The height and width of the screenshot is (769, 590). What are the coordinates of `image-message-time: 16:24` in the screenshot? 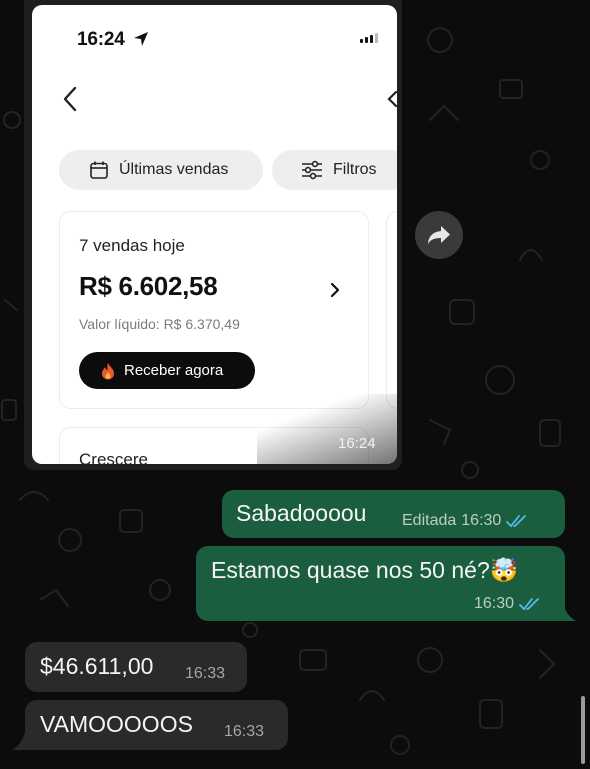 It's located at (357, 443).